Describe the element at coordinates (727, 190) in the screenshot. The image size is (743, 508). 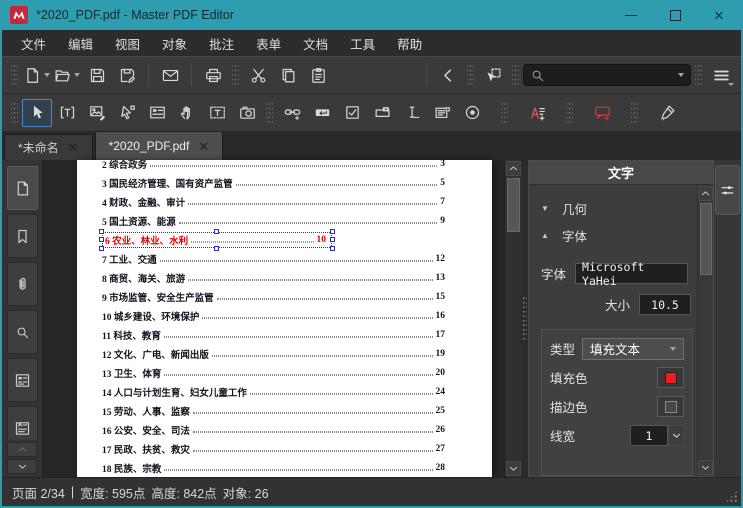
I see `properties-tab` at that location.